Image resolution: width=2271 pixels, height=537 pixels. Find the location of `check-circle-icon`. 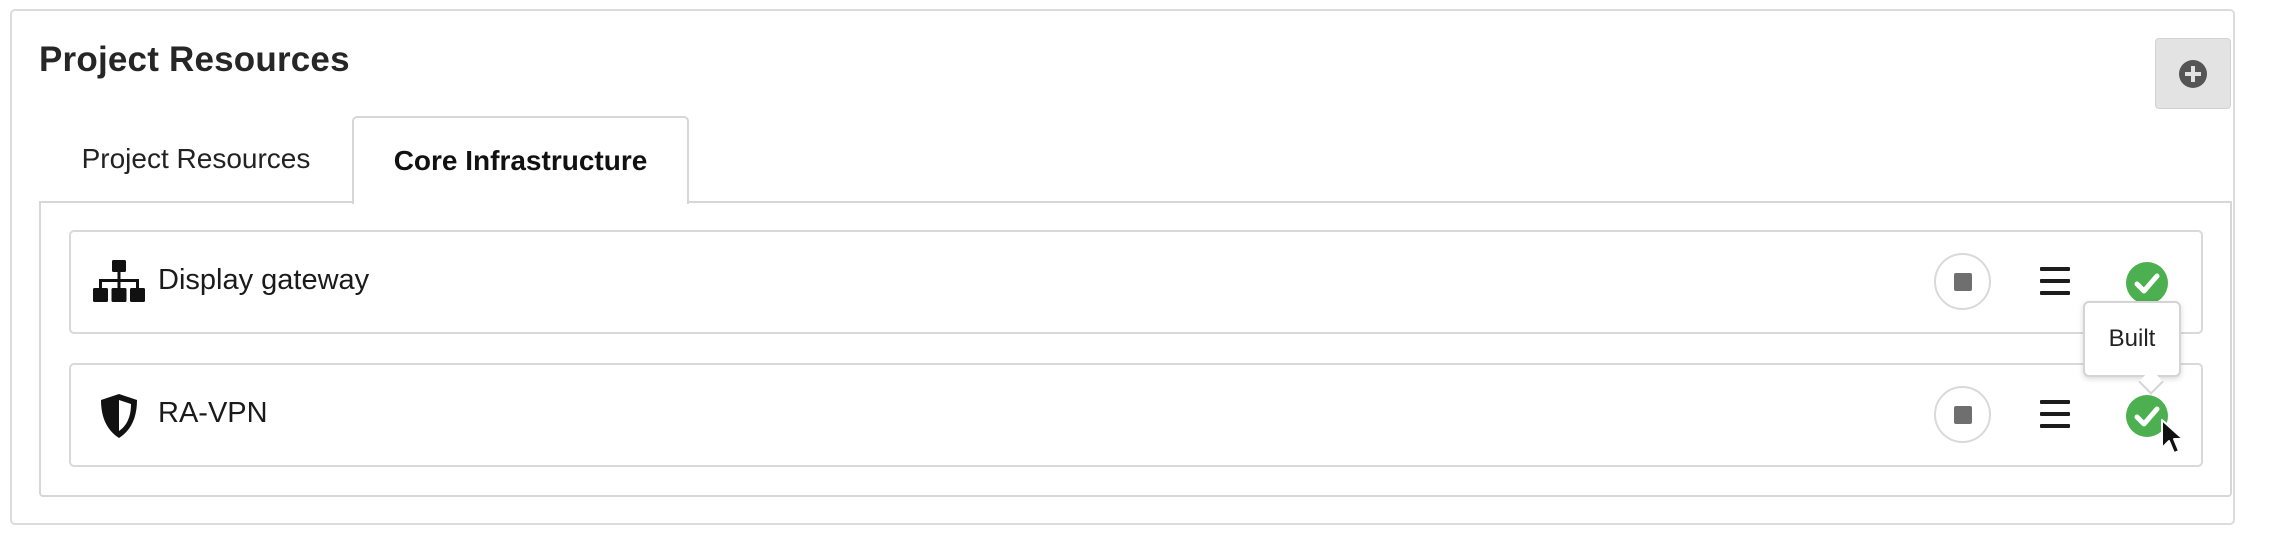

check-circle-icon is located at coordinates (2147, 283).